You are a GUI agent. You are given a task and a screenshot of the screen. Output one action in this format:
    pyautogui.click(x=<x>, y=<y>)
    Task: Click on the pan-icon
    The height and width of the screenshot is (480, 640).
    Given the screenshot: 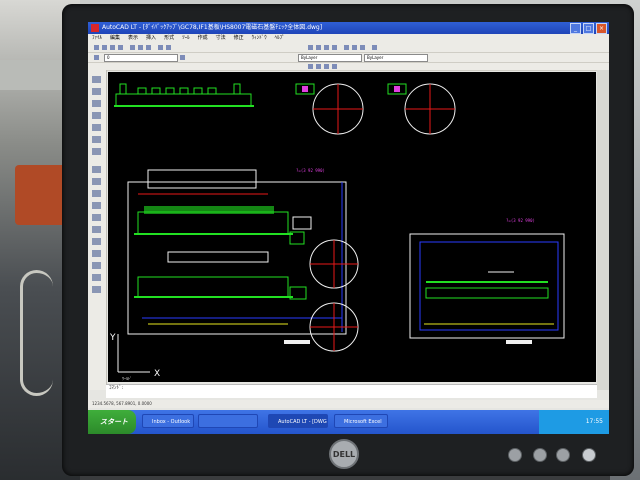 What is the action you would take?
    pyautogui.click(x=310, y=47)
    